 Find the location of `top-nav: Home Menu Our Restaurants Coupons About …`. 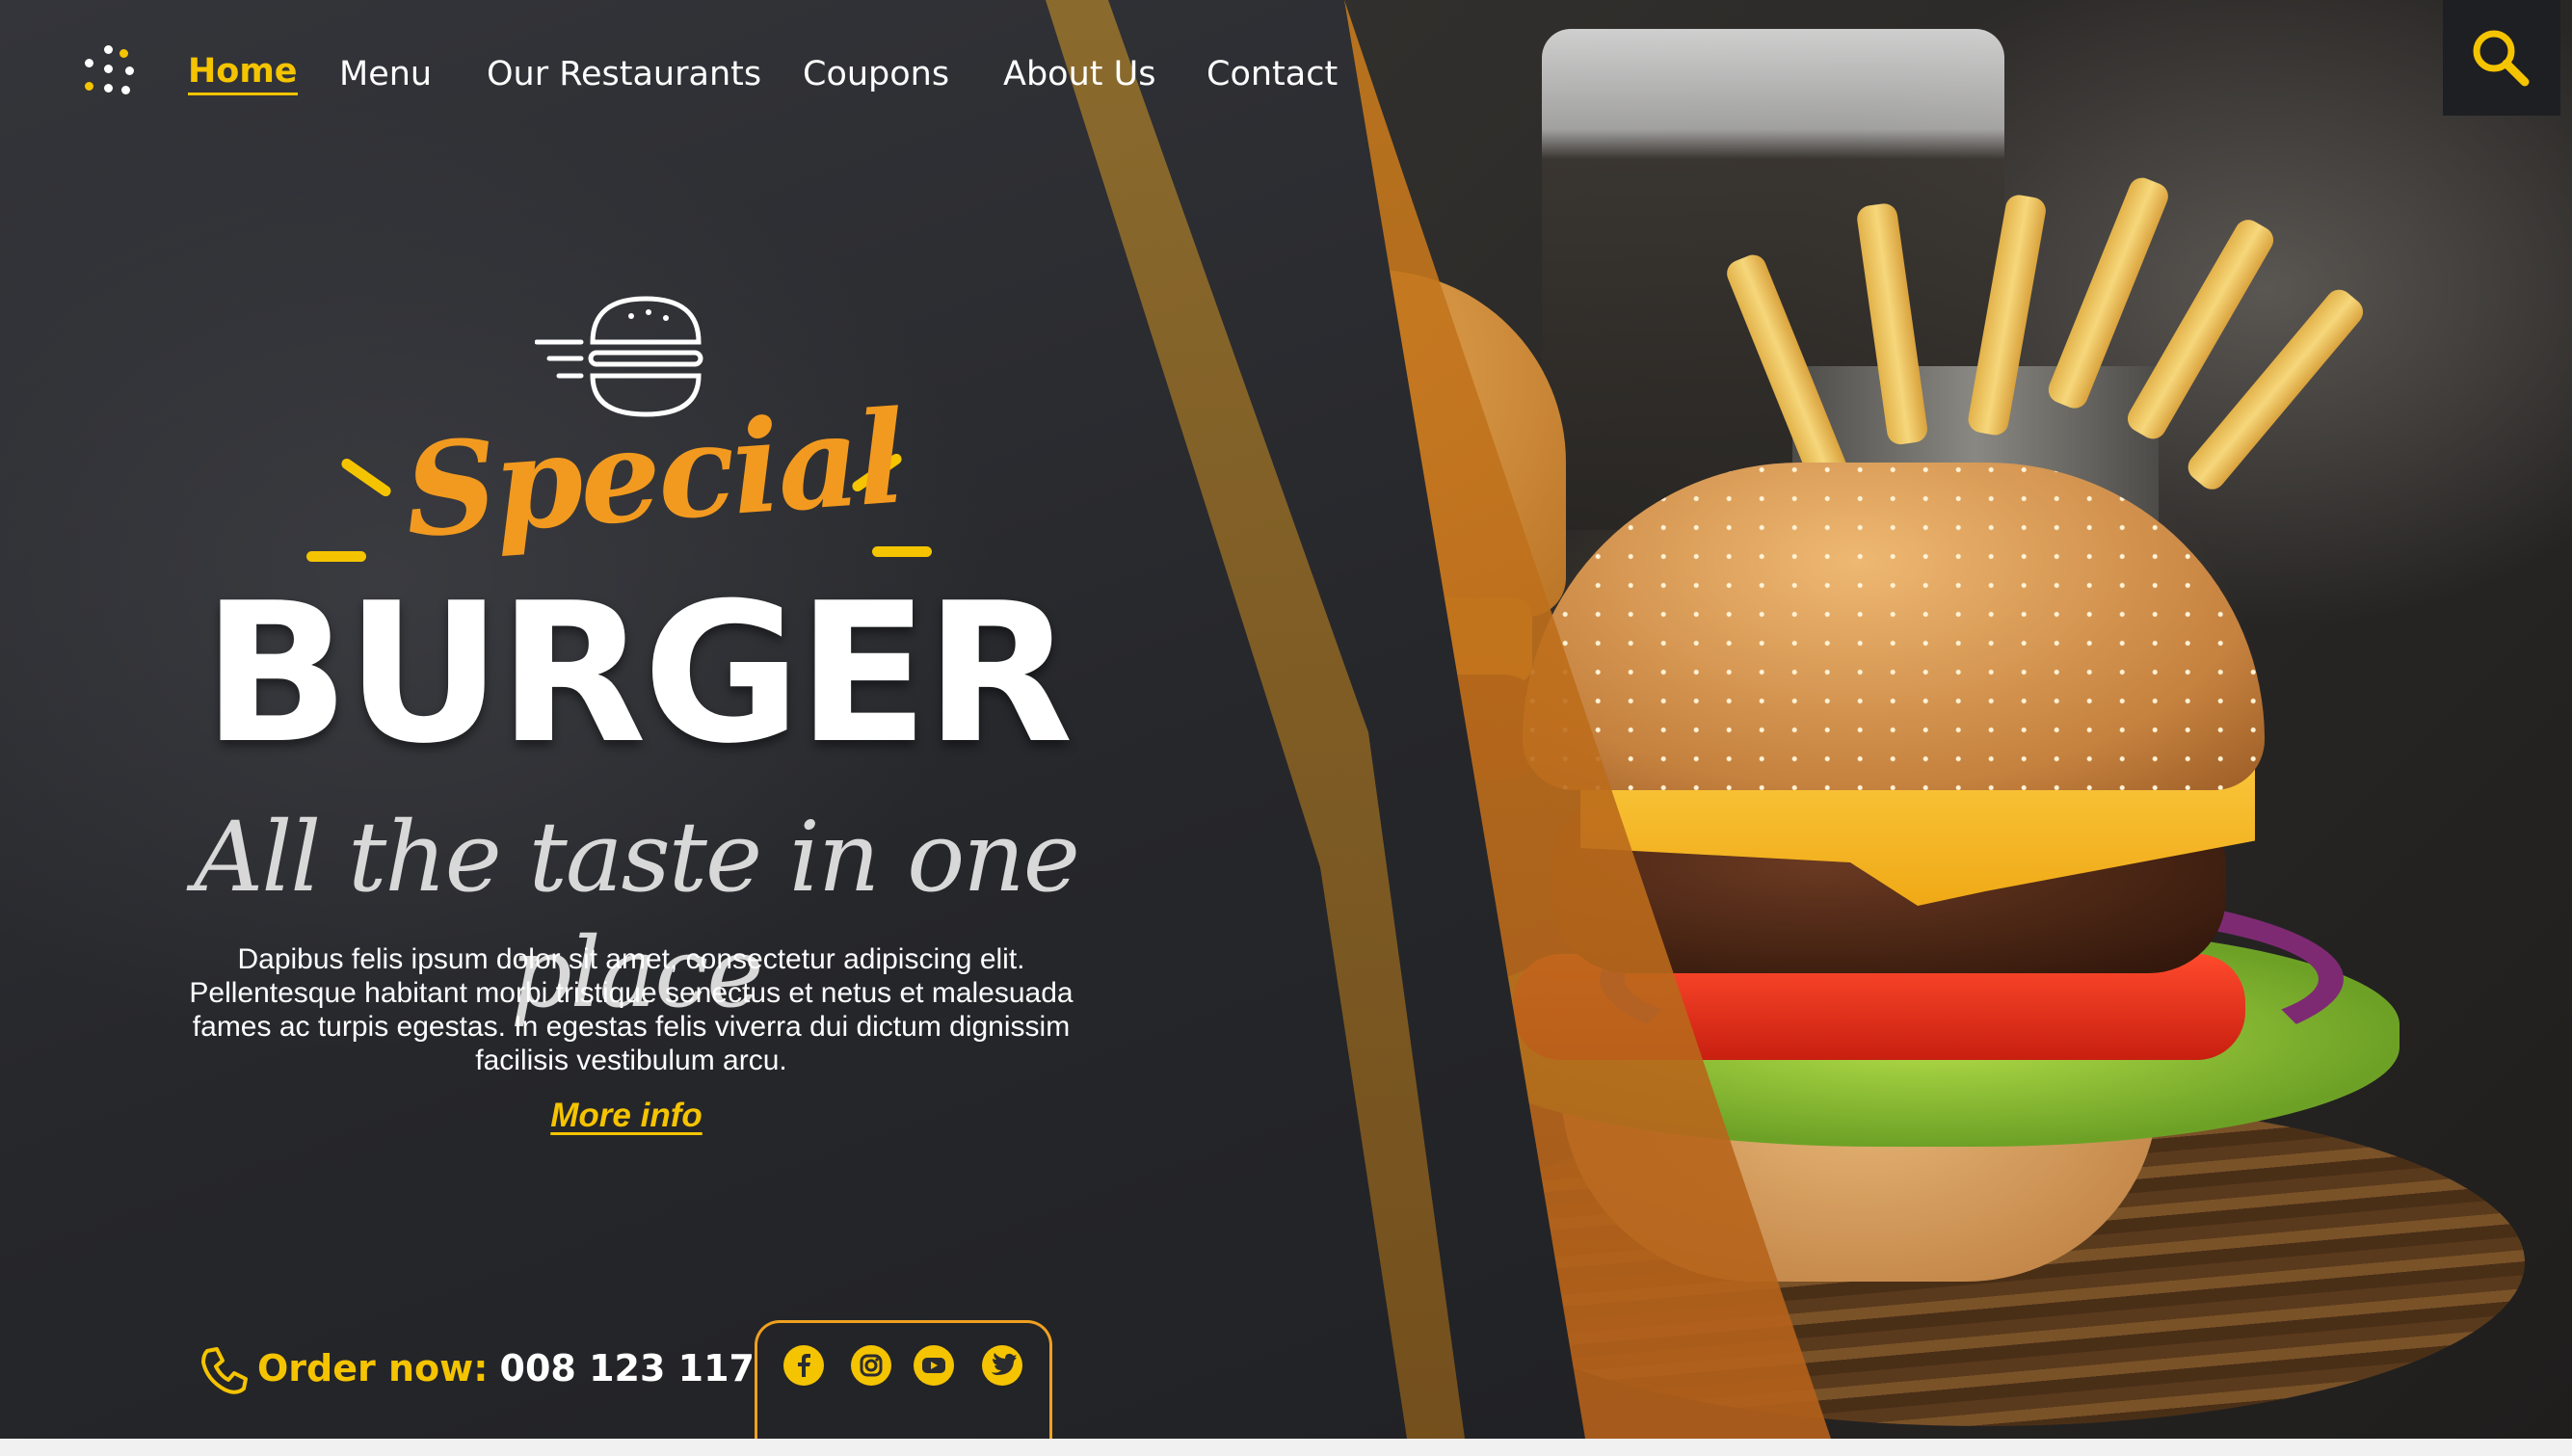

top-nav: Home Menu Our Restaurants Coupons About … is located at coordinates (722, 77).